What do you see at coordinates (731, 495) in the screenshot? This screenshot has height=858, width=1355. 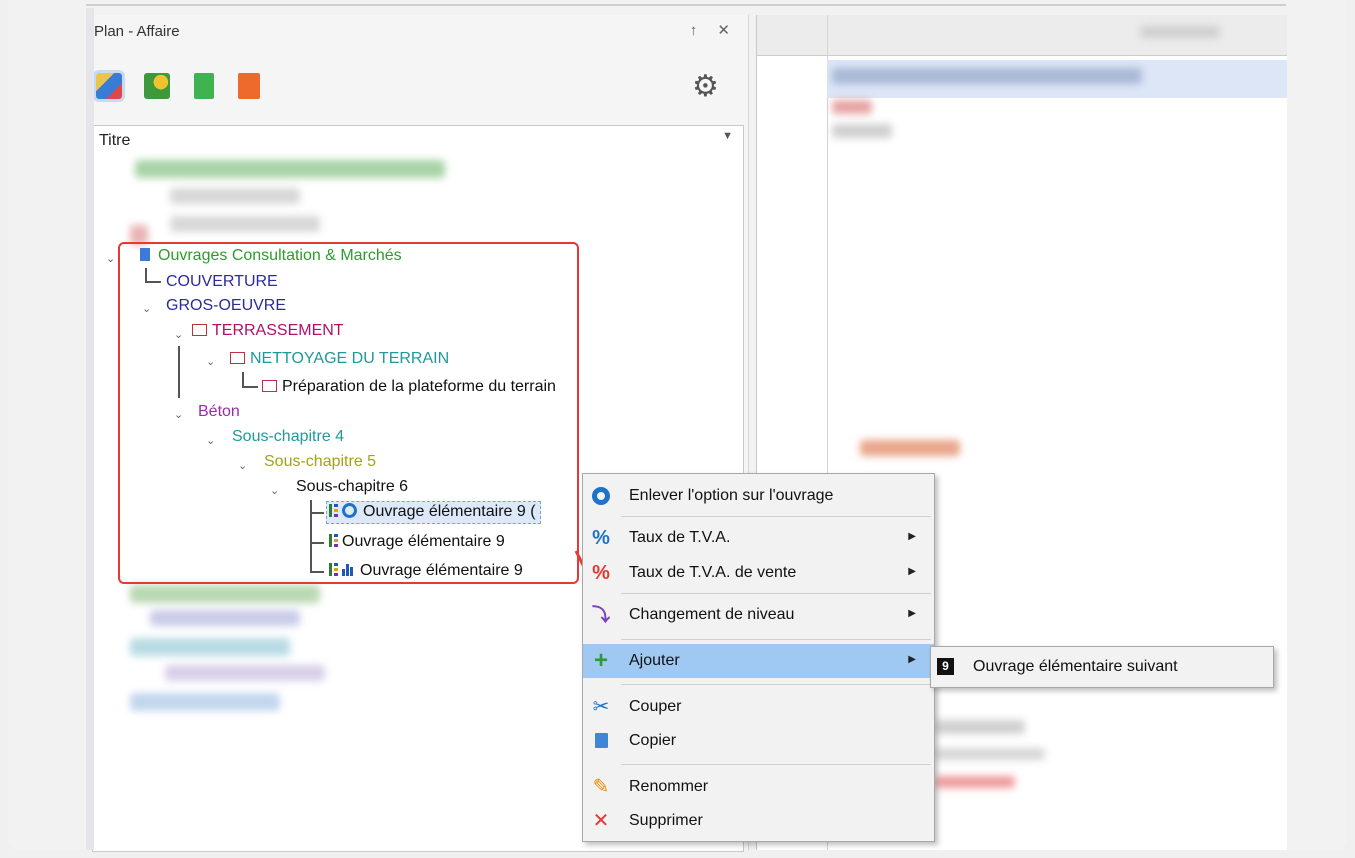 I see `menu-item-label: Enlever l'option sur l'ouvrage` at bounding box center [731, 495].